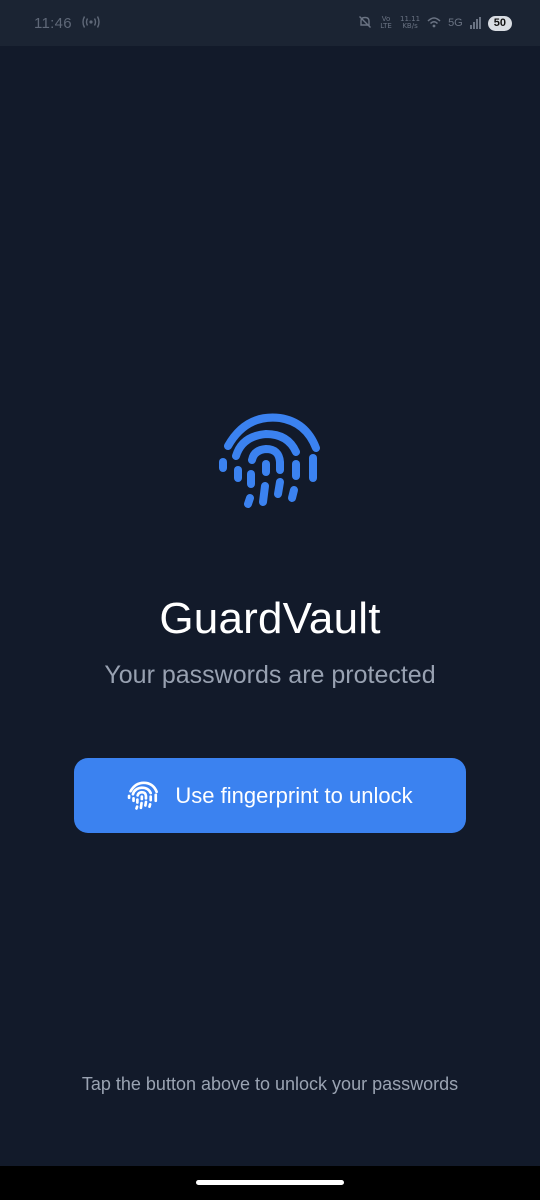 The image size is (540, 1200). I want to click on signal-icon, so click(475, 23).